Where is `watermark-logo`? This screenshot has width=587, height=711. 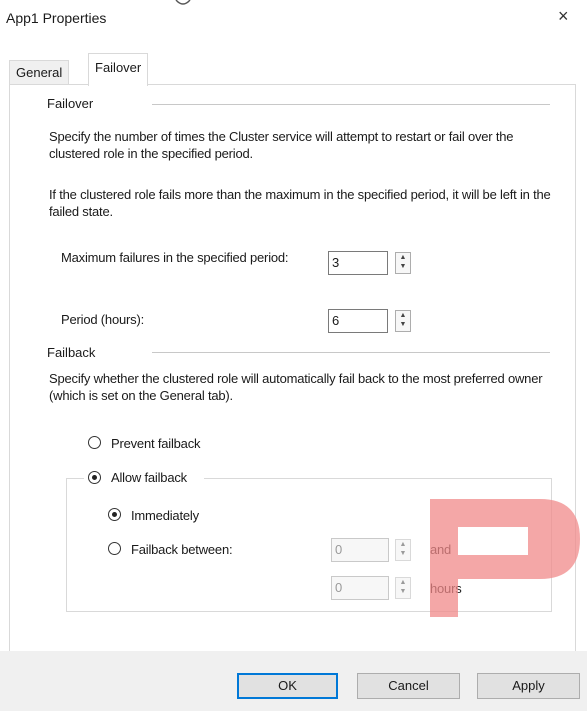
watermark-logo is located at coordinates (508, 558).